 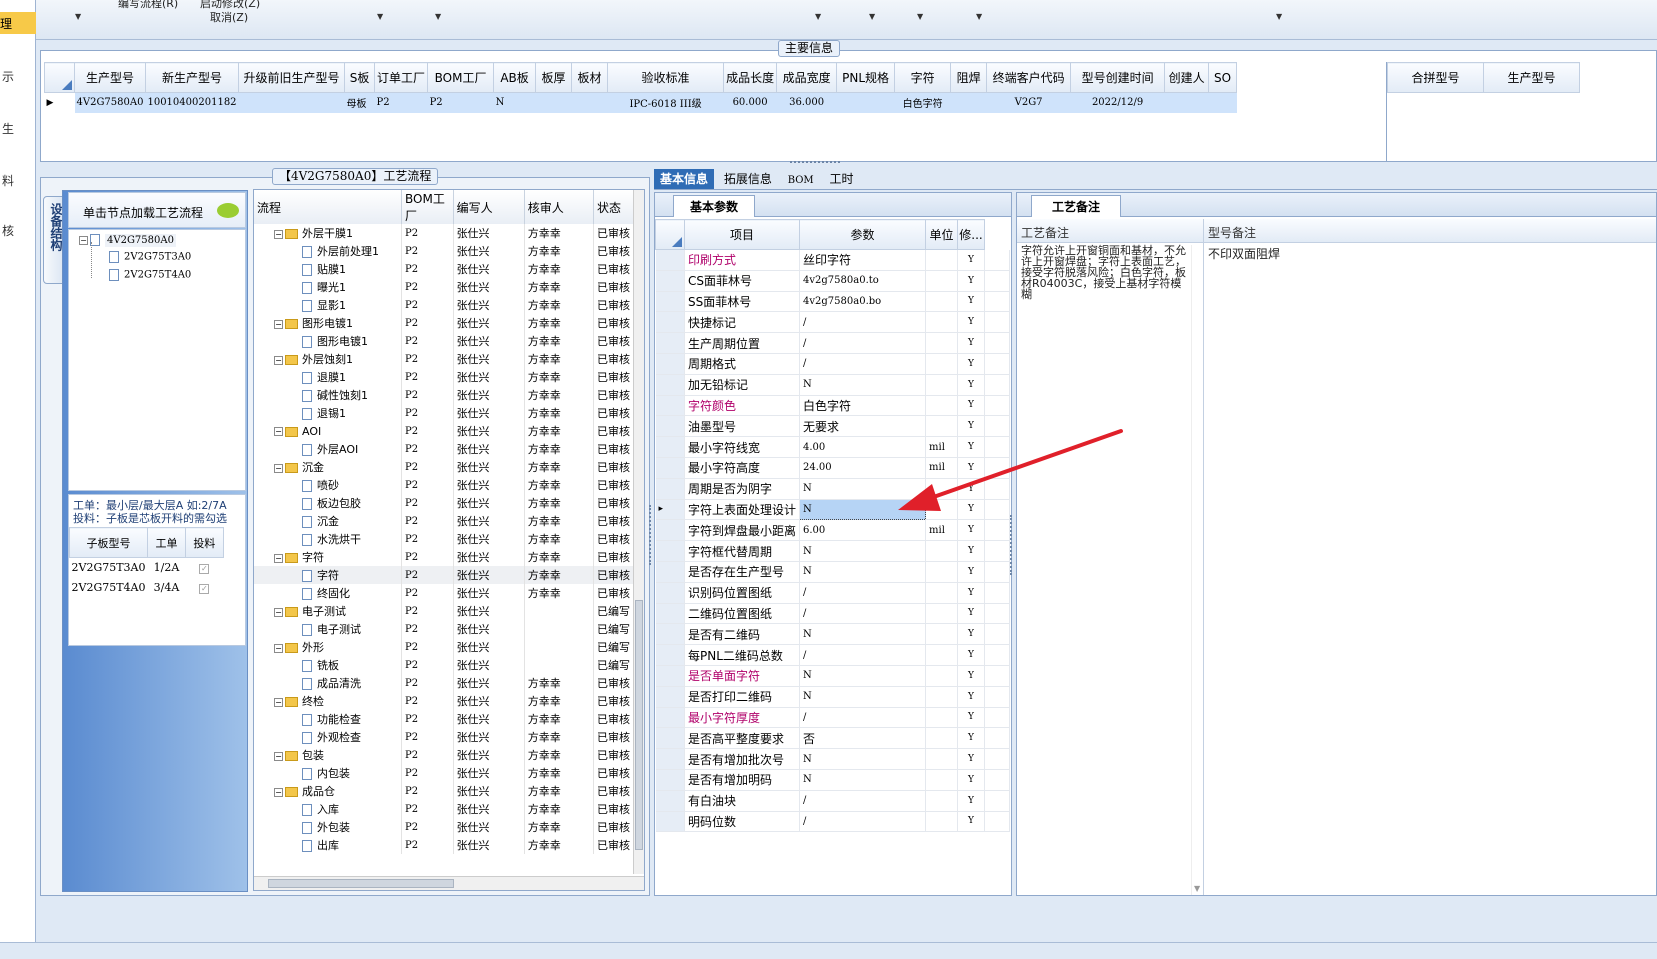 I want to click on table-cell: 母板, so click(x=359, y=102).